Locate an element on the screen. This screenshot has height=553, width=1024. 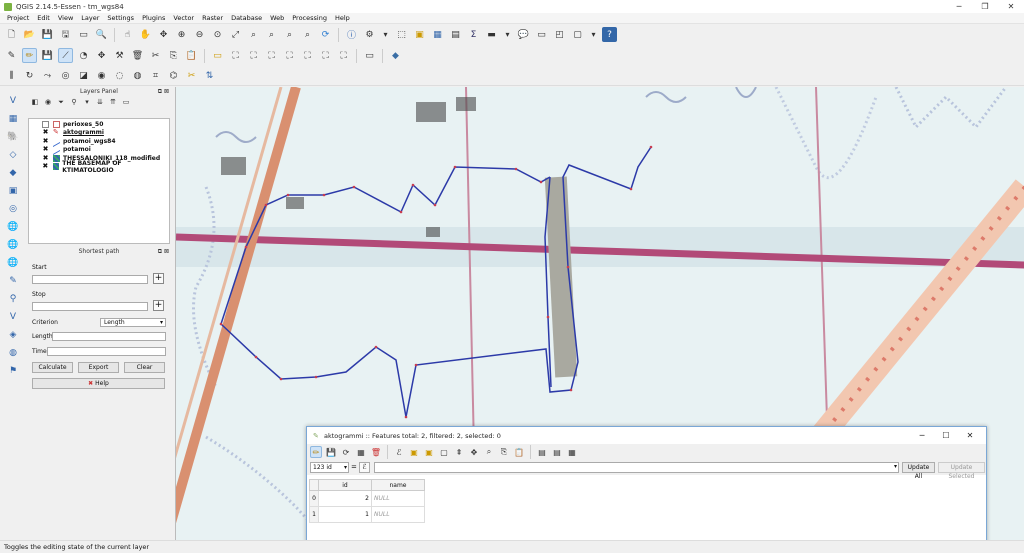
text-annotation-icon: ▢ is located at coordinates (577, 34).